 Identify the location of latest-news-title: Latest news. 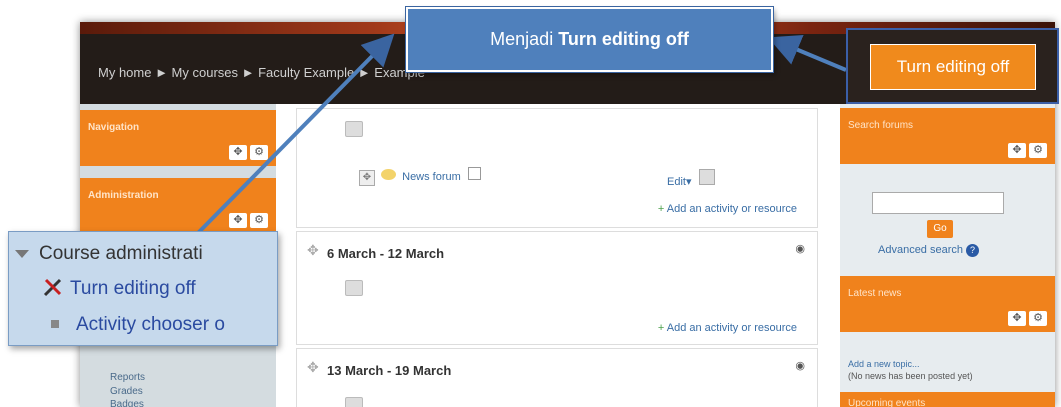
(875, 293).